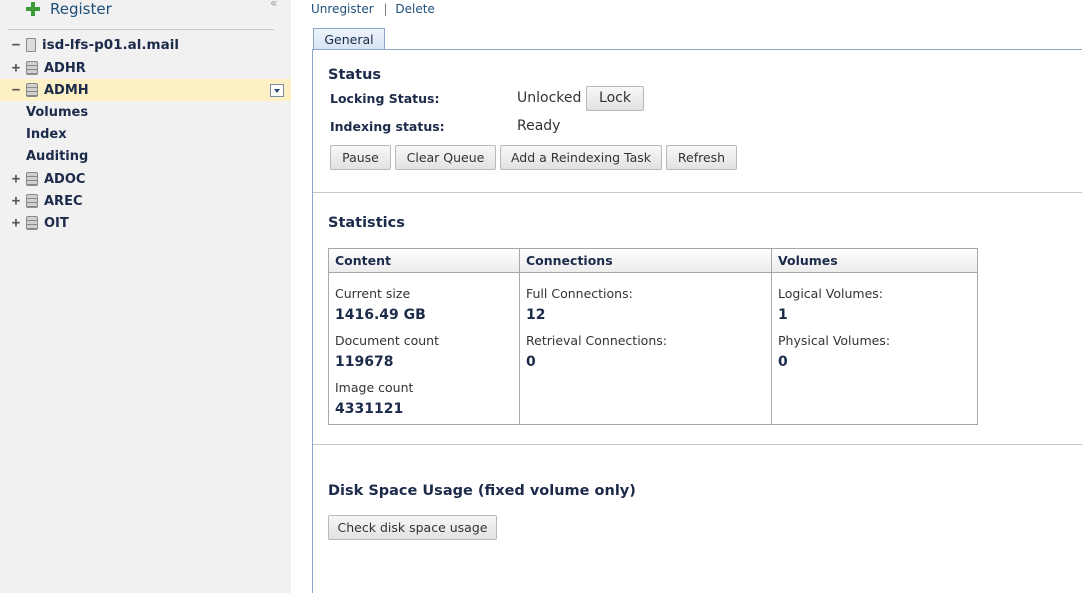  What do you see at coordinates (57, 156) in the screenshot?
I see `tree-item-auditing: Auditing` at bounding box center [57, 156].